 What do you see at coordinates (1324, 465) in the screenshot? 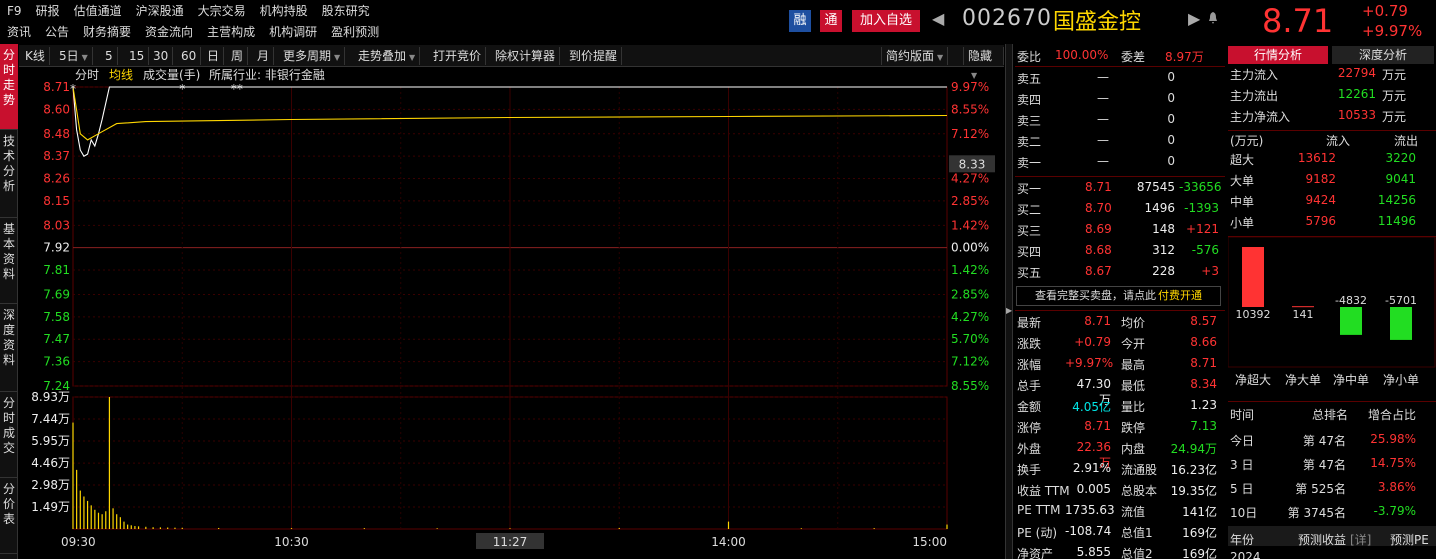
I see `rank-value: 第 47名` at bounding box center [1324, 465].